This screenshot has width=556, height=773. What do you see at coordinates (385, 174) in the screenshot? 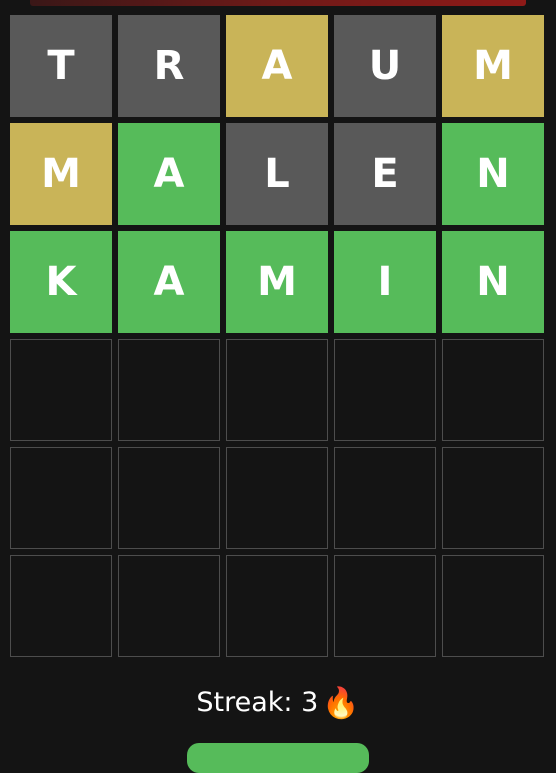
I see `tile: E` at bounding box center [385, 174].